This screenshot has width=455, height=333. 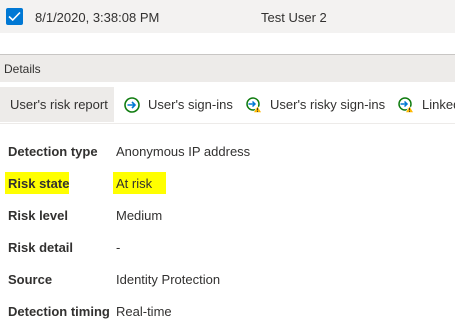 I want to click on property-label: Risk level, so click(x=38, y=215).